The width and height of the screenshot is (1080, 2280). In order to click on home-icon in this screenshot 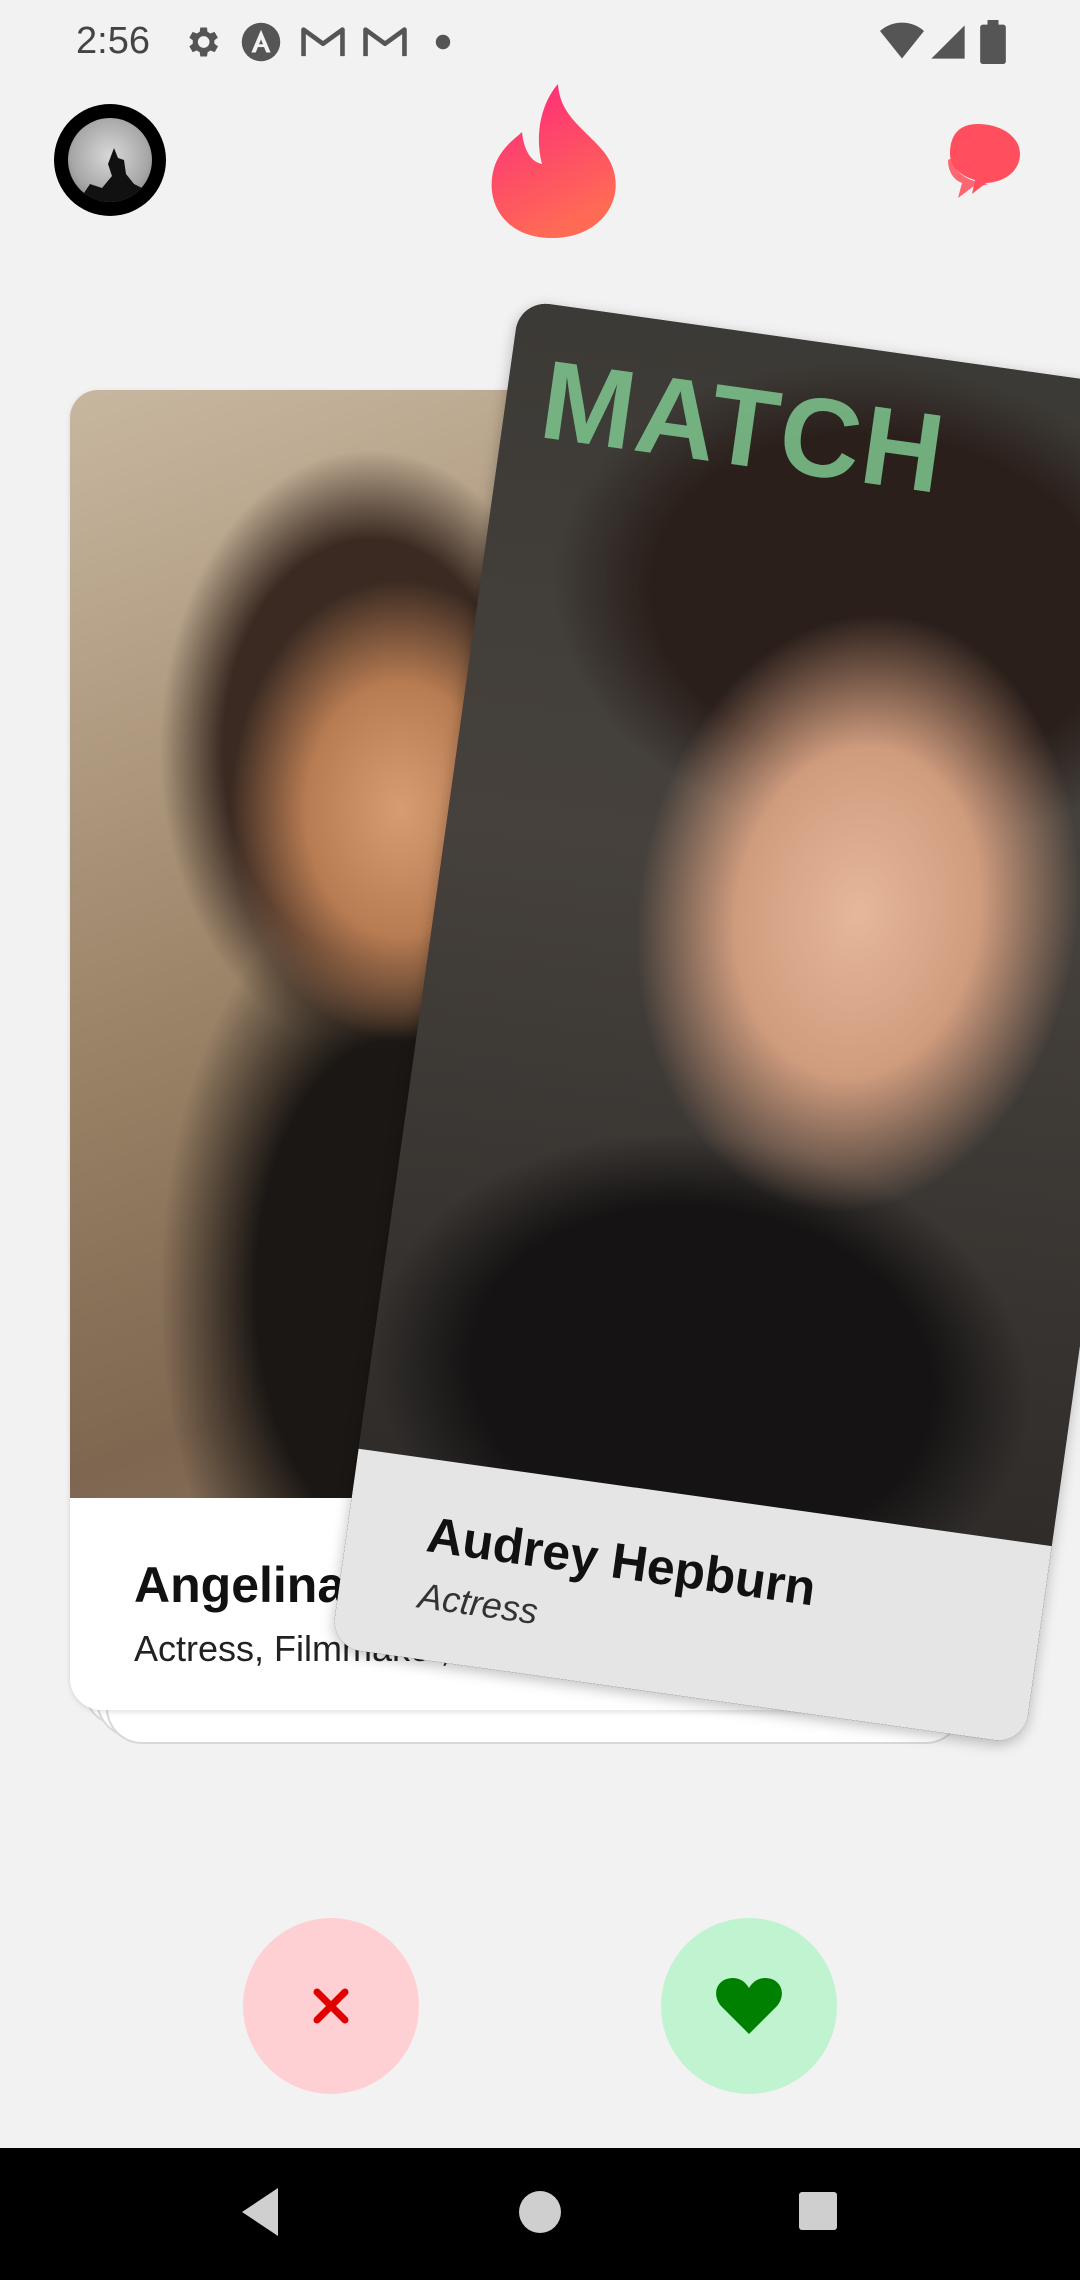, I will do `click(540, 2212)`.